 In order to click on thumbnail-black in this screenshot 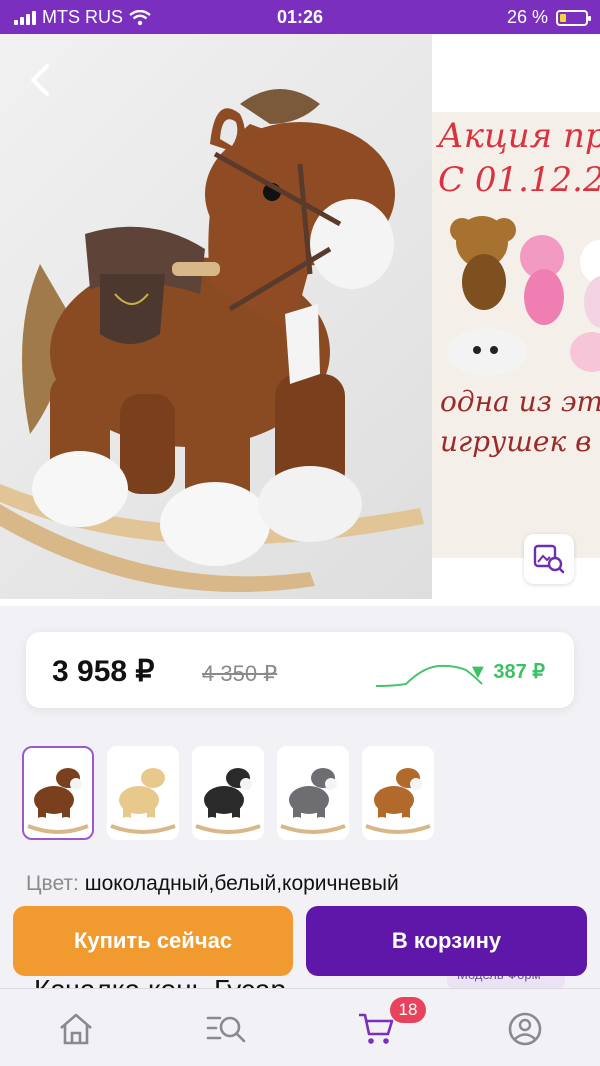, I will do `click(228, 793)`.